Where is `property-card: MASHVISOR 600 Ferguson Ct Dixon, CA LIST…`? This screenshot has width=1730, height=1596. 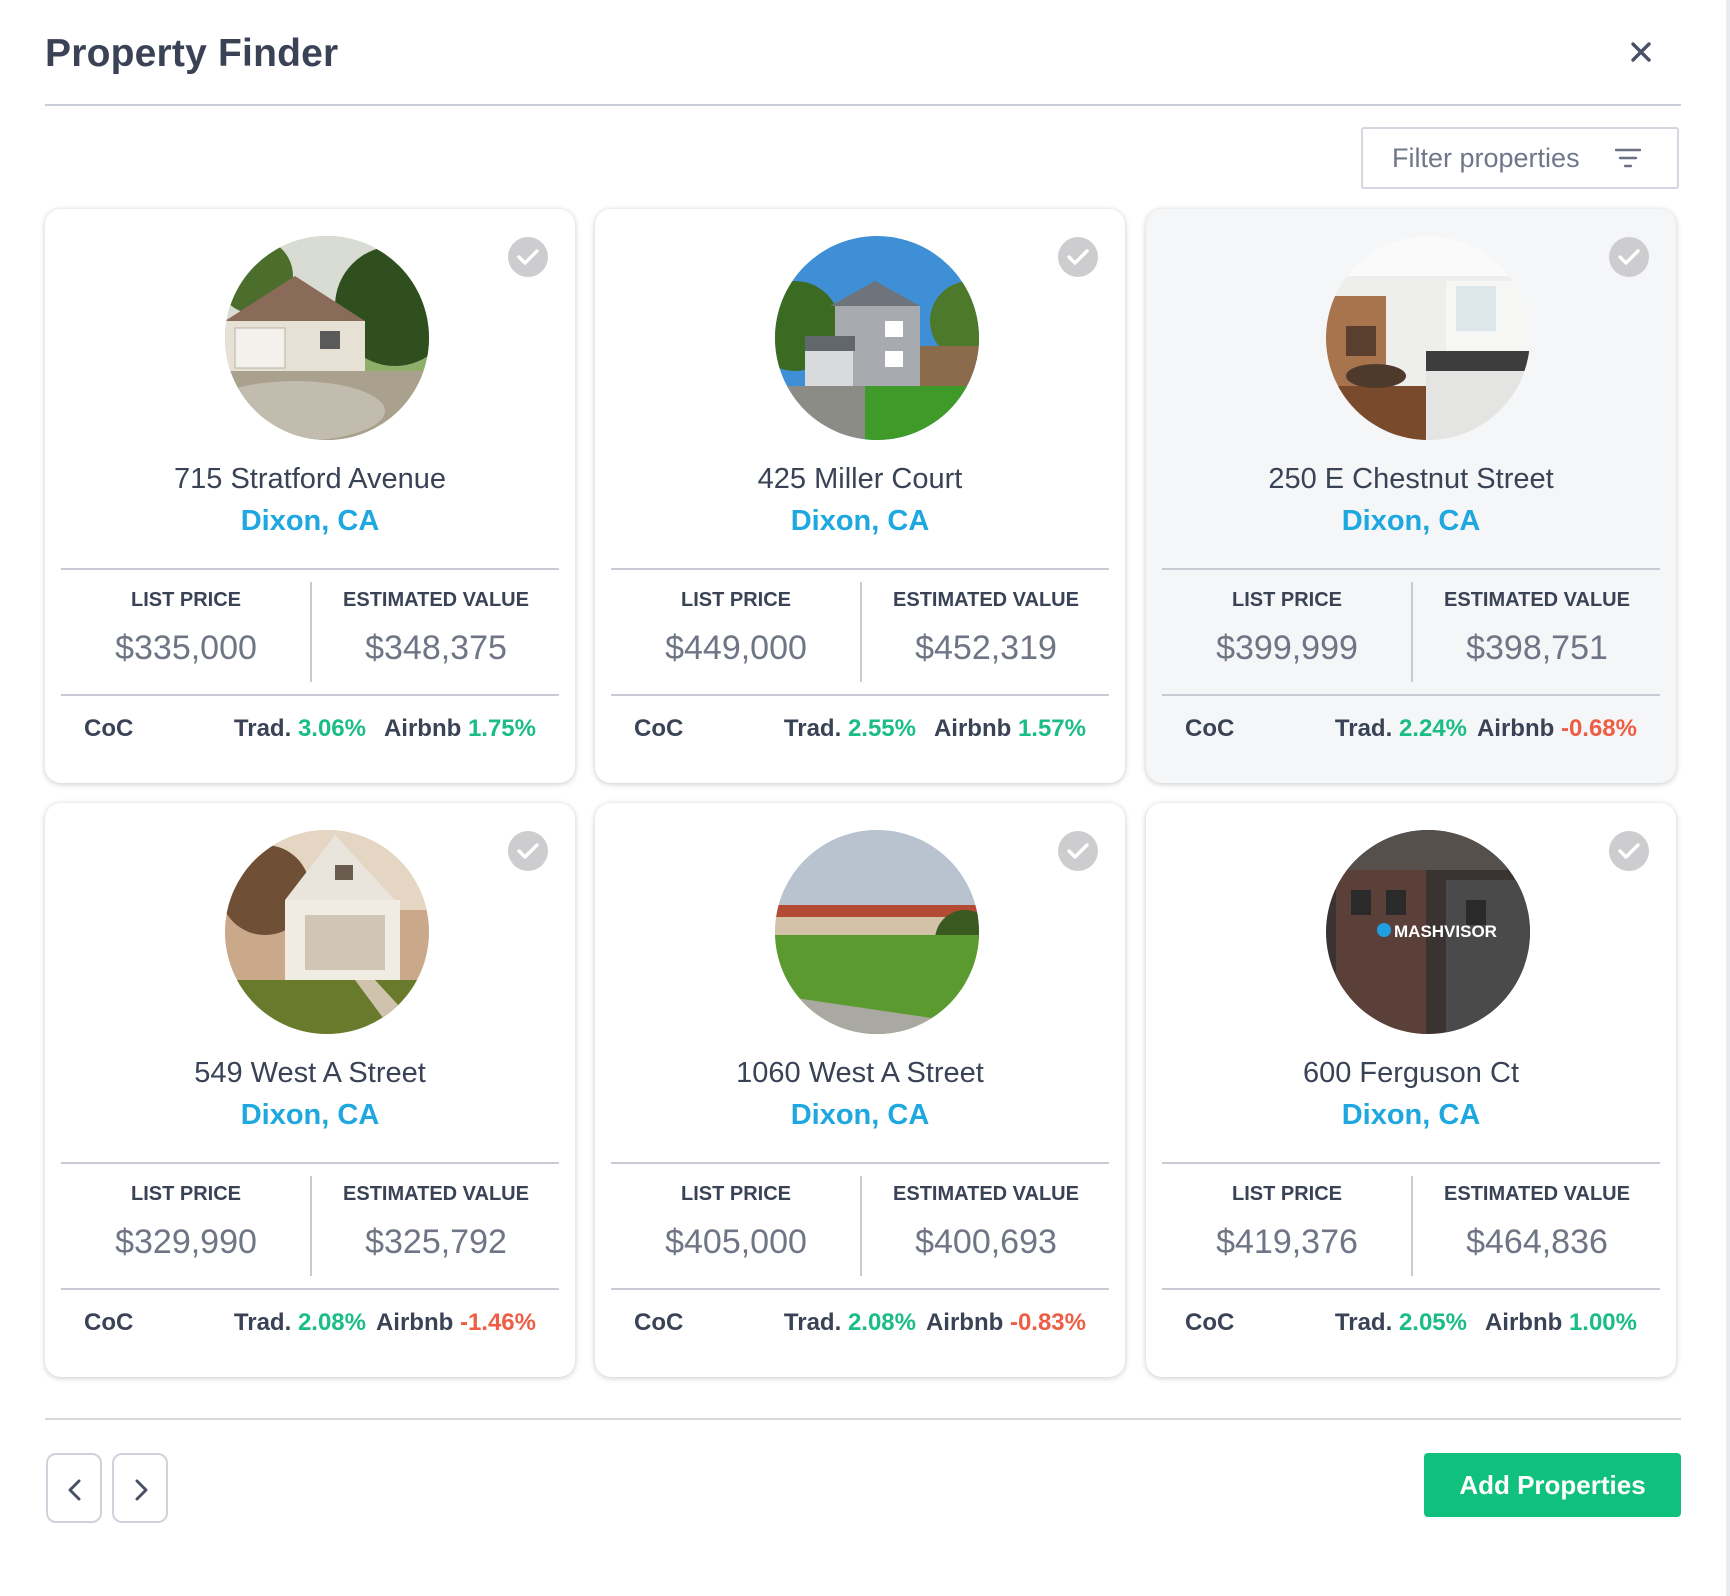 property-card: MASHVISOR 600 Ferguson Ct Dixon, CA LIST… is located at coordinates (1411, 1090).